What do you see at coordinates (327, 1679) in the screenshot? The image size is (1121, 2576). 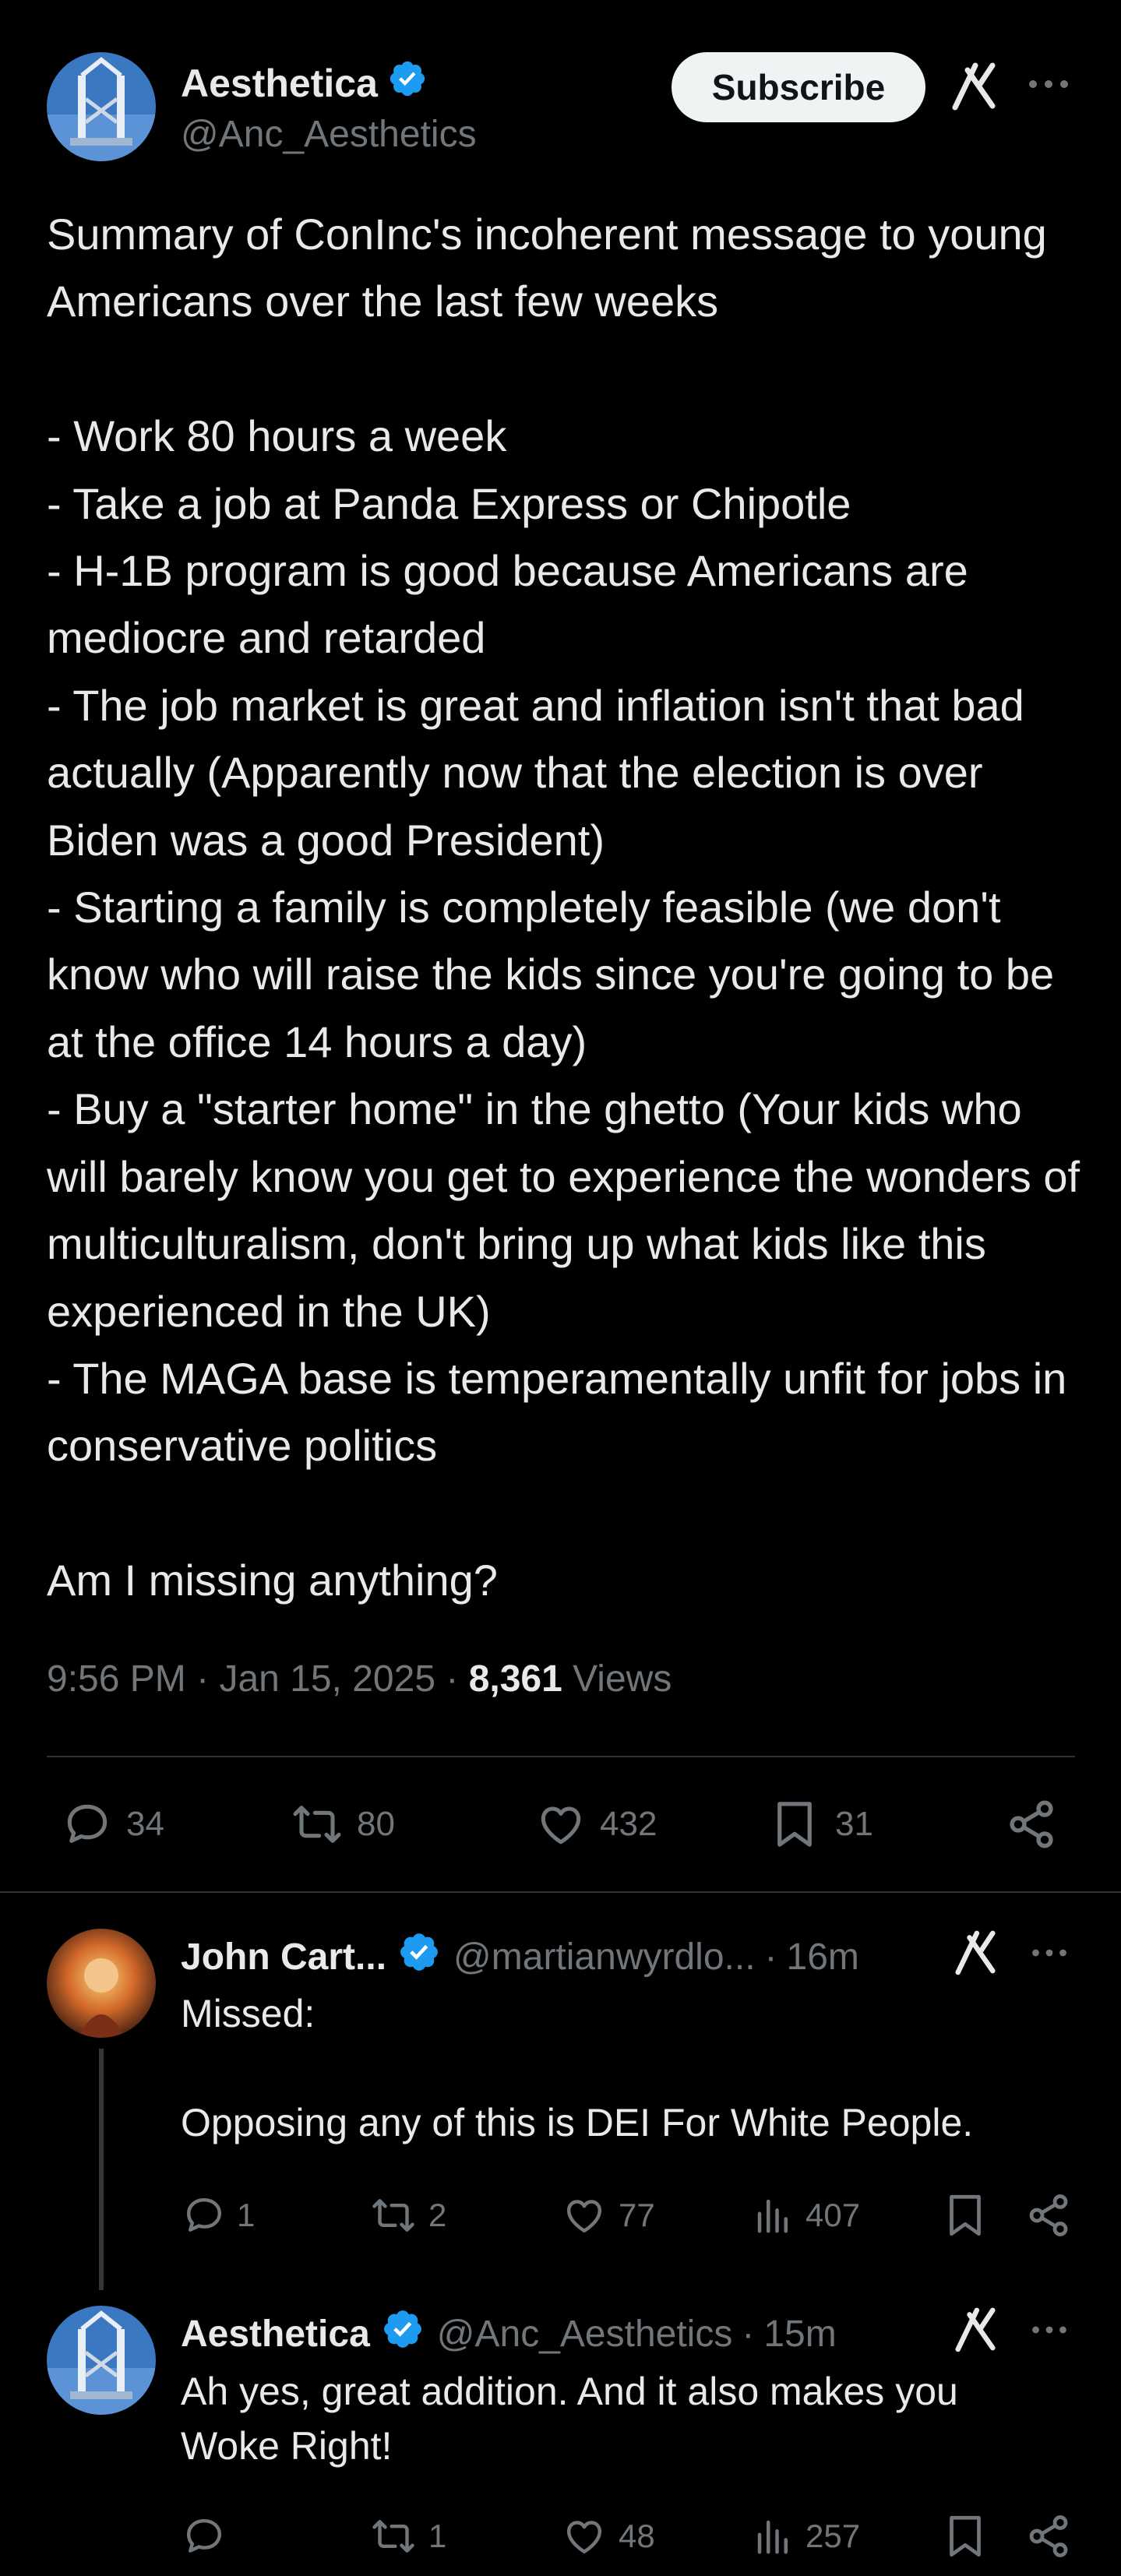 I see `tweet-date: Jan 15, 2025` at bounding box center [327, 1679].